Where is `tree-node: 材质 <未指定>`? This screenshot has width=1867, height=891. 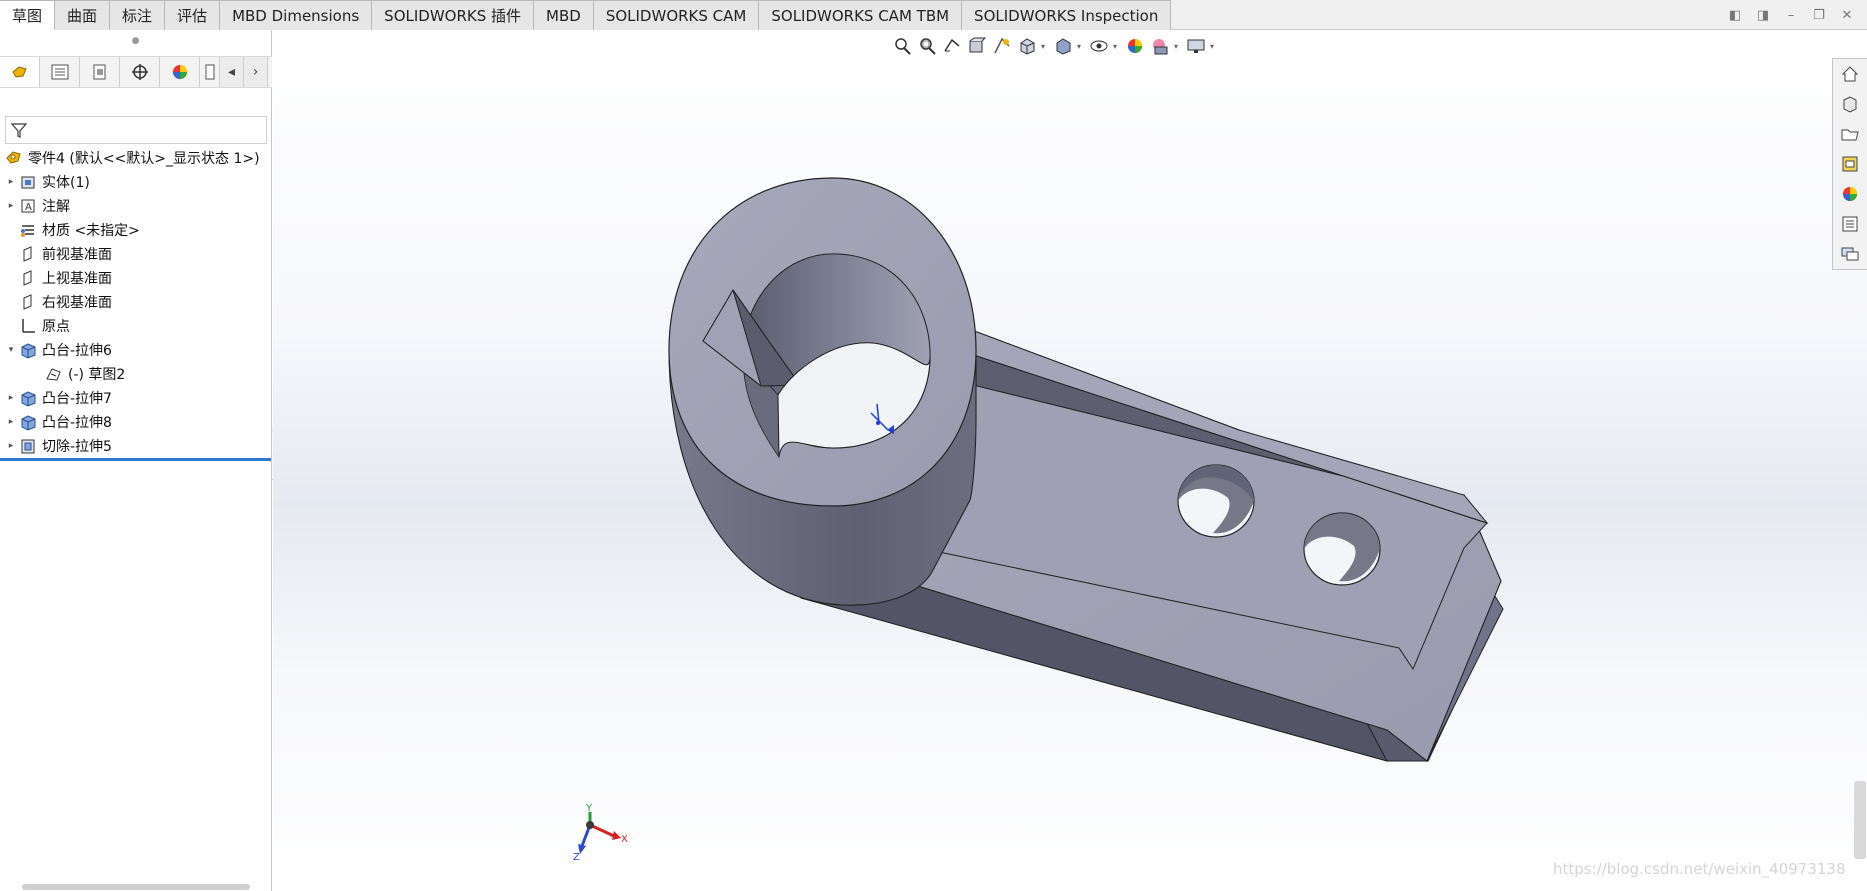 tree-node: 材质 <未指定> is located at coordinates (136, 230).